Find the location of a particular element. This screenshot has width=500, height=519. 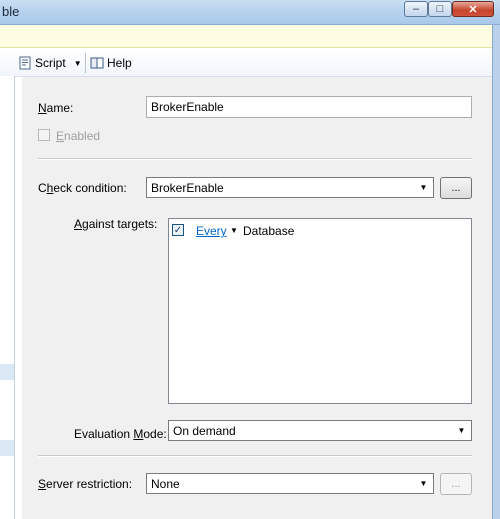

enabled-checkbox is located at coordinates (44, 135).